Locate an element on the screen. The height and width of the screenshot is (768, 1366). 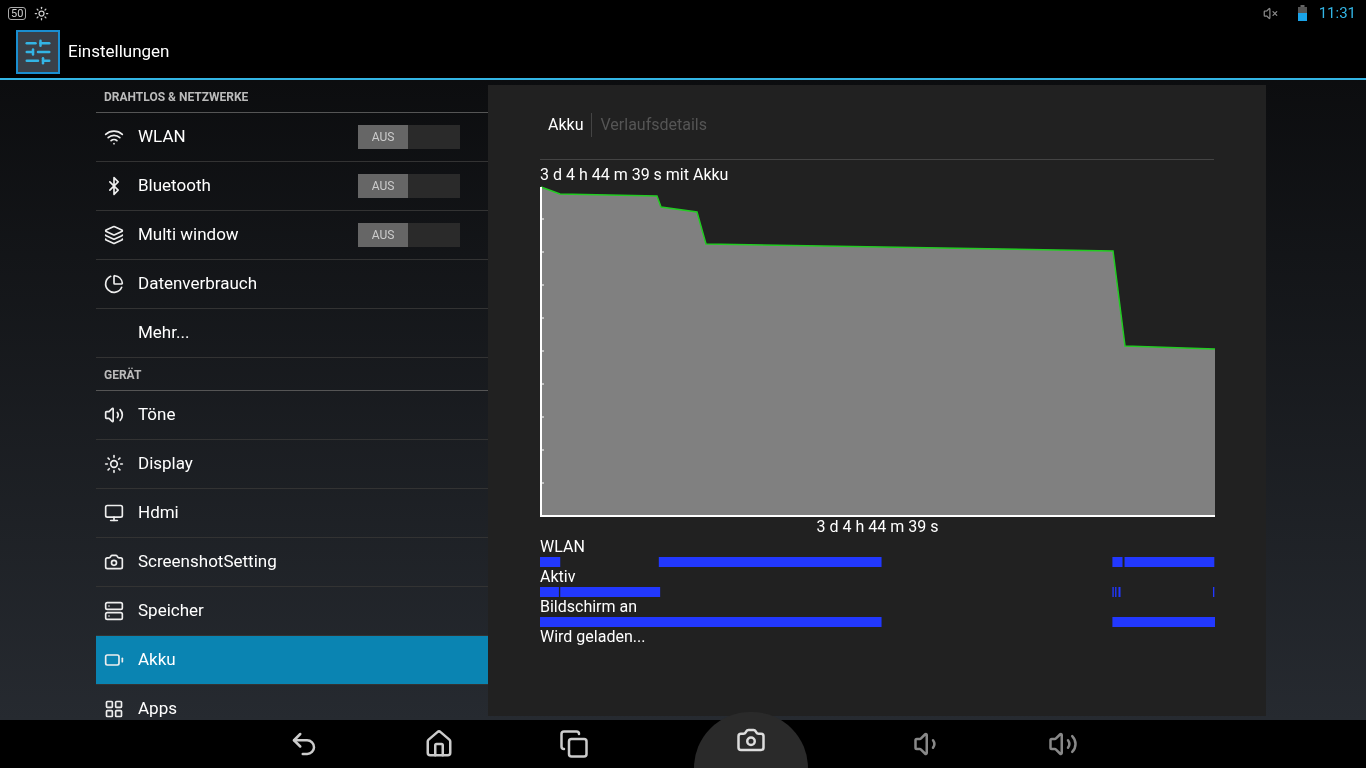
timeline-label: Bildschirm an is located at coordinates (589, 607).